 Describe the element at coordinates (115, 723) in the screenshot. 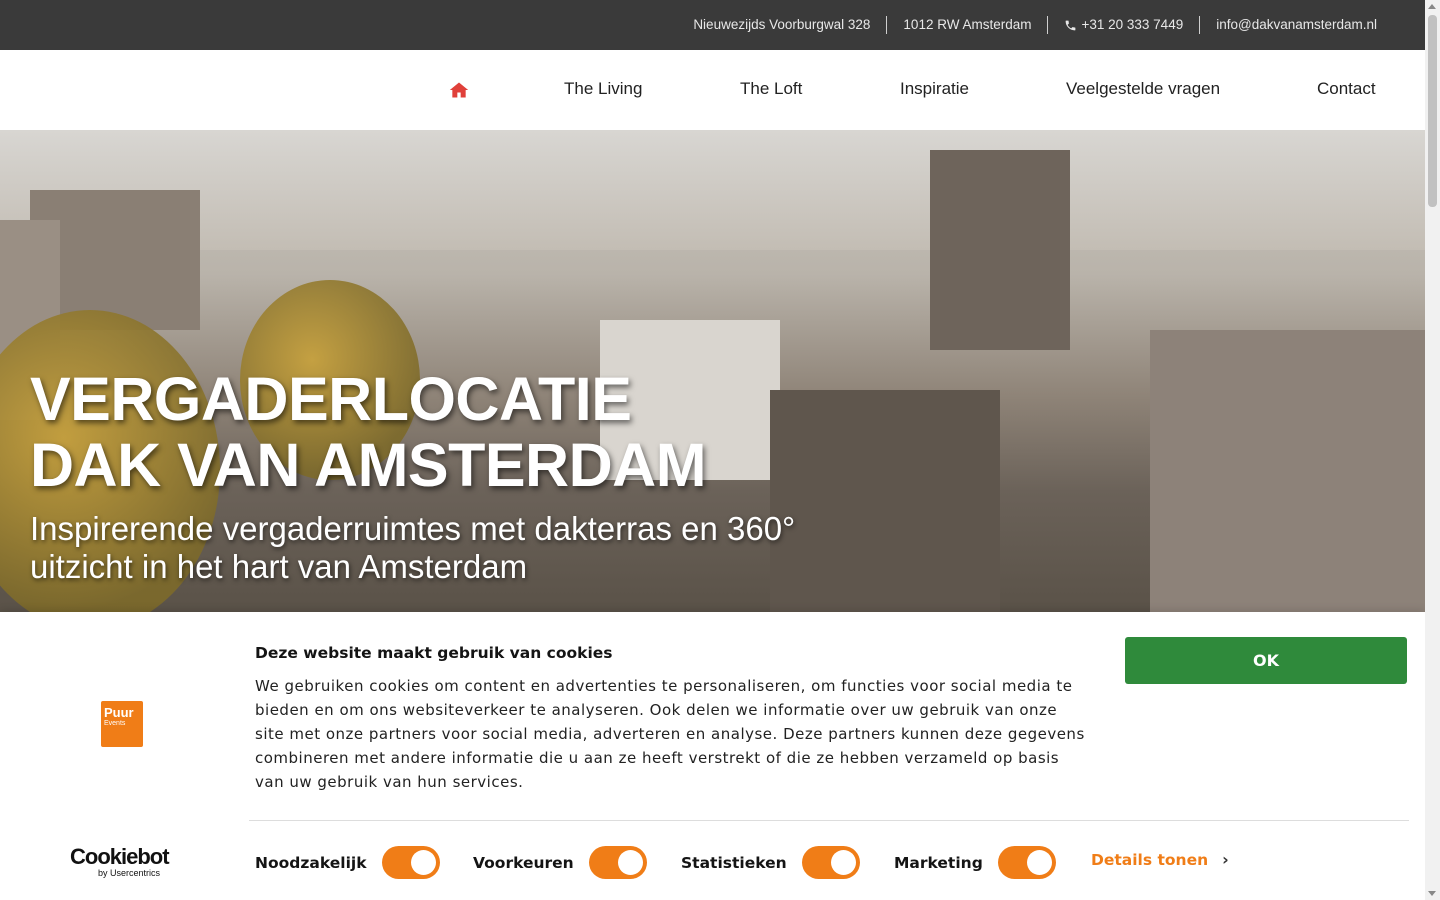

I see `logo-sub: Events` at that location.